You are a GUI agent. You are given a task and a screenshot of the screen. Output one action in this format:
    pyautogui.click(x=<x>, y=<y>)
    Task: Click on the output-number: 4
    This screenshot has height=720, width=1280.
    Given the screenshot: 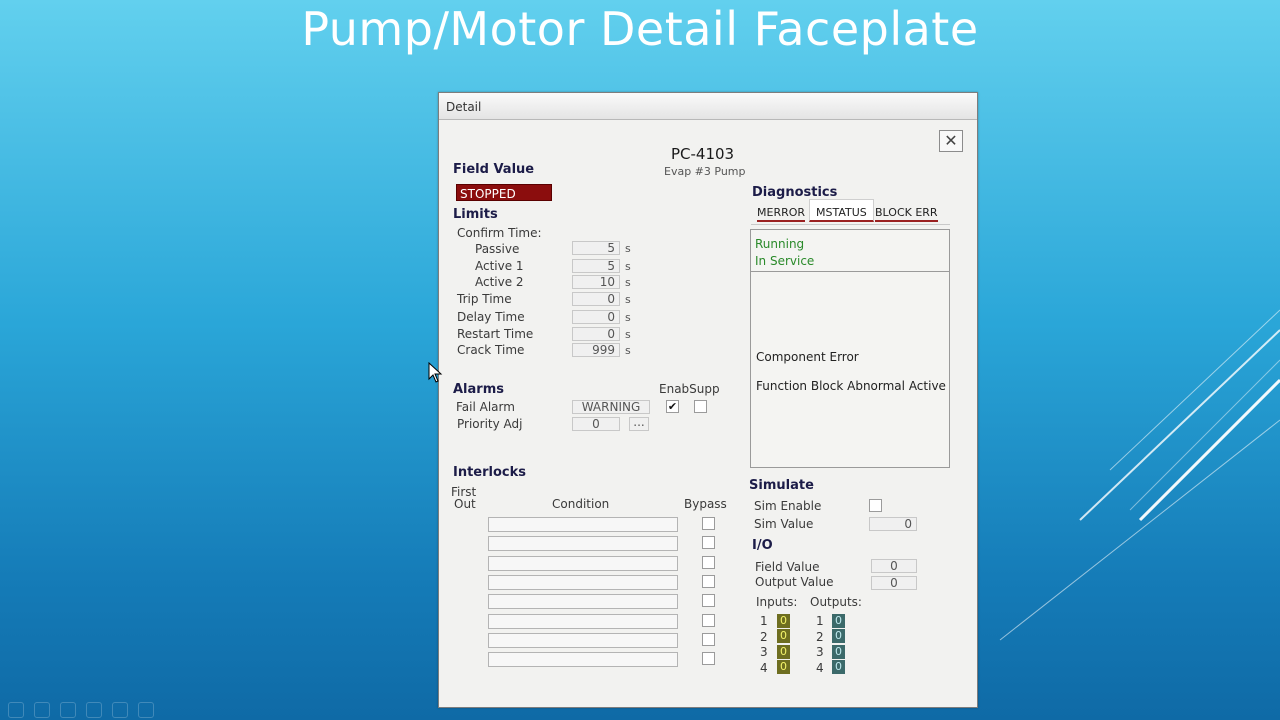 What is the action you would take?
    pyautogui.click(x=820, y=668)
    